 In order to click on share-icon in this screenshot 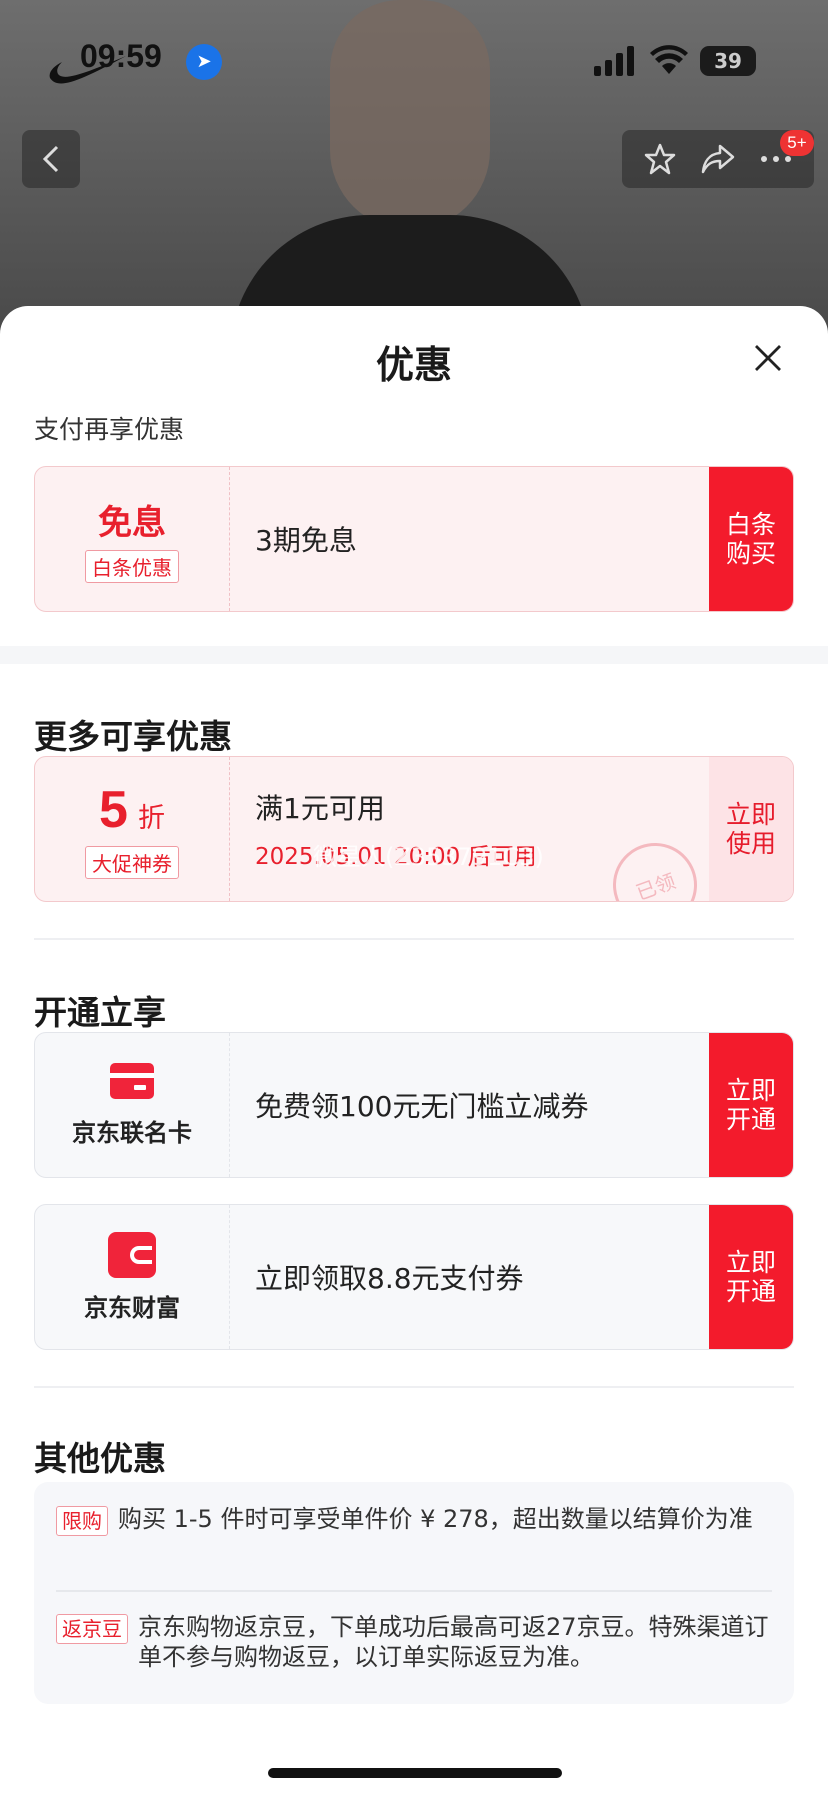, I will do `click(718, 159)`.